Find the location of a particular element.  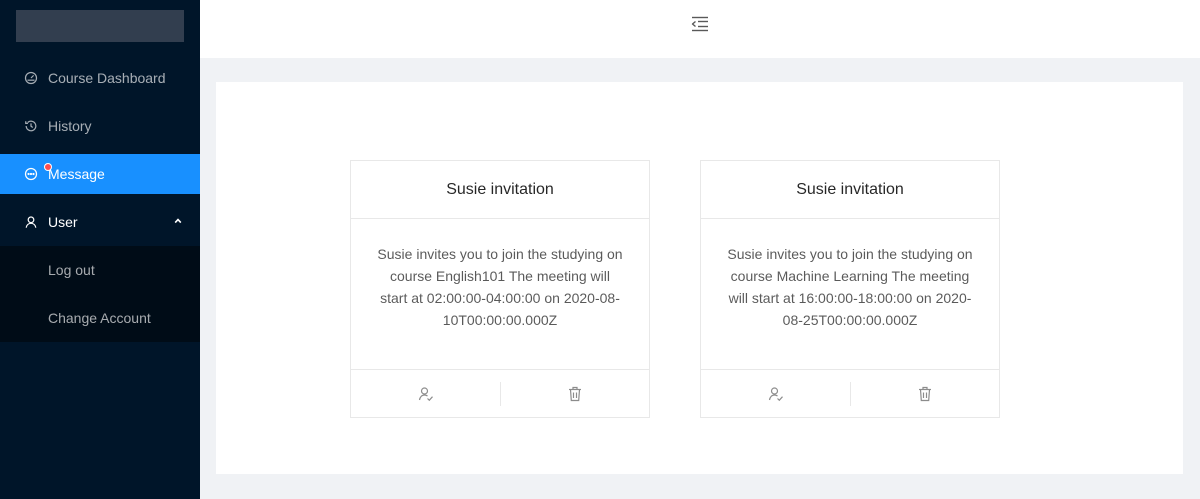

message-icon is located at coordinates (31, 174).